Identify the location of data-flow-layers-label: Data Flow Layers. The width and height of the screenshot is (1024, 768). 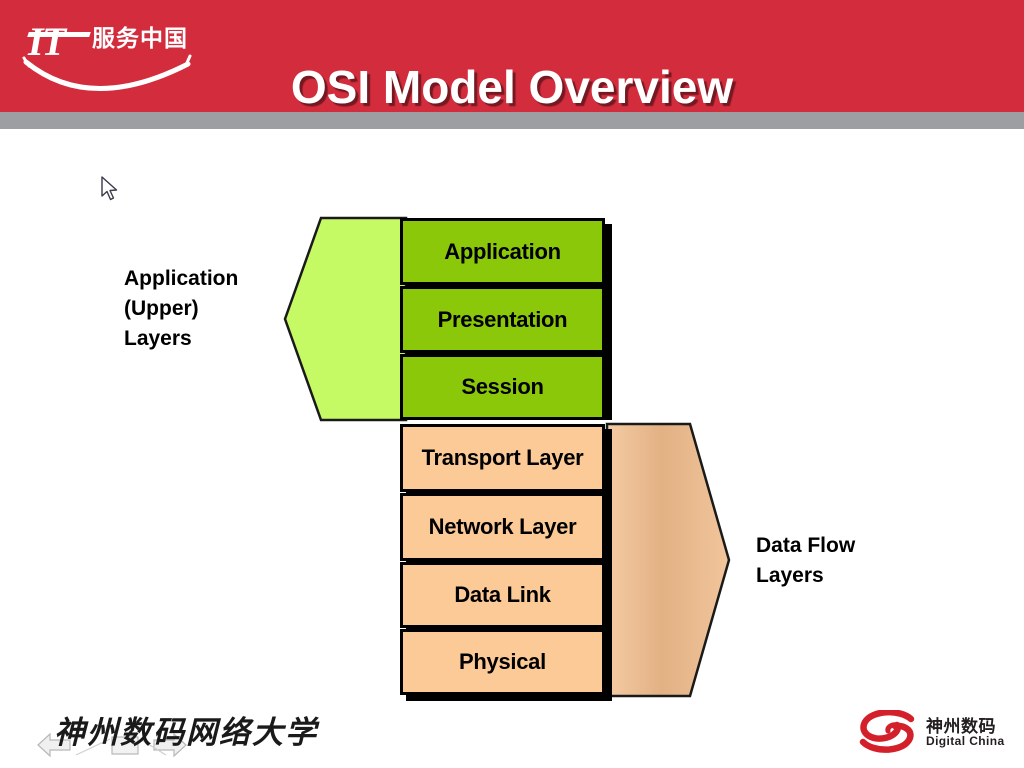
(806, 560).